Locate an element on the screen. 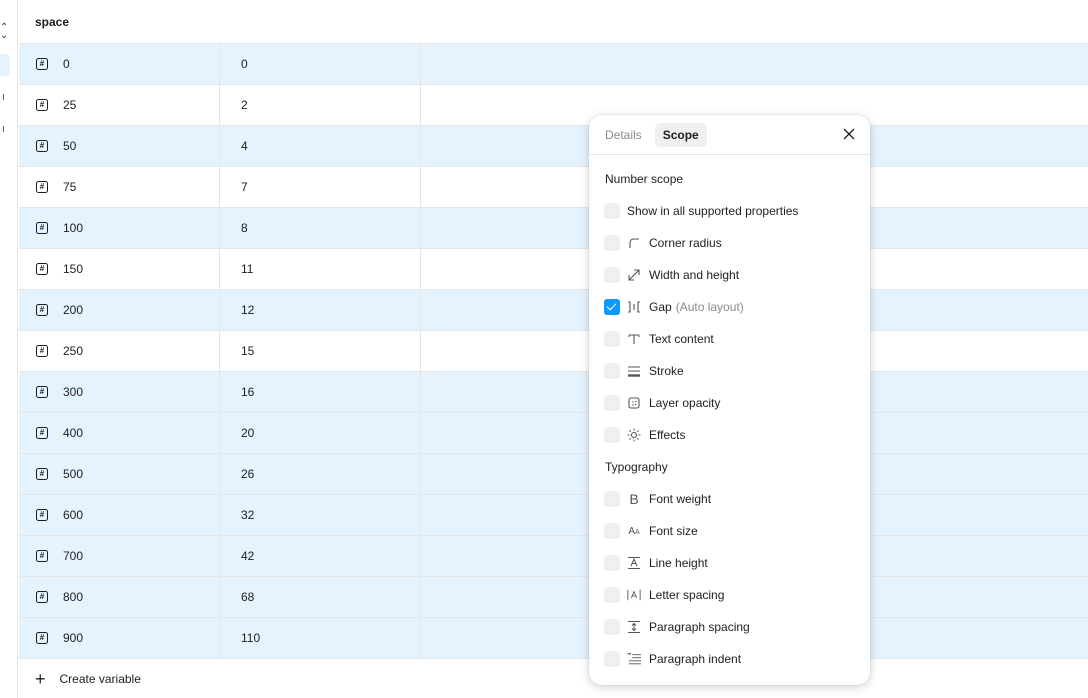 The height and width of the screenshot is (698, 1088). table-row: #0 0 is located at coordinates (553, 64).